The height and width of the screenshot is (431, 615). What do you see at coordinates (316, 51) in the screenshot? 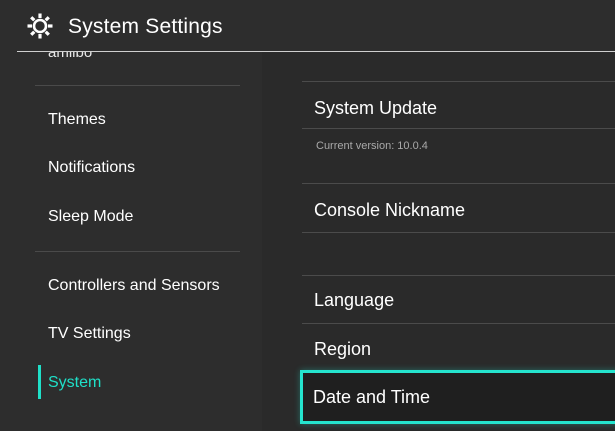
I see `header-divider` at bounding box center [316, 51].